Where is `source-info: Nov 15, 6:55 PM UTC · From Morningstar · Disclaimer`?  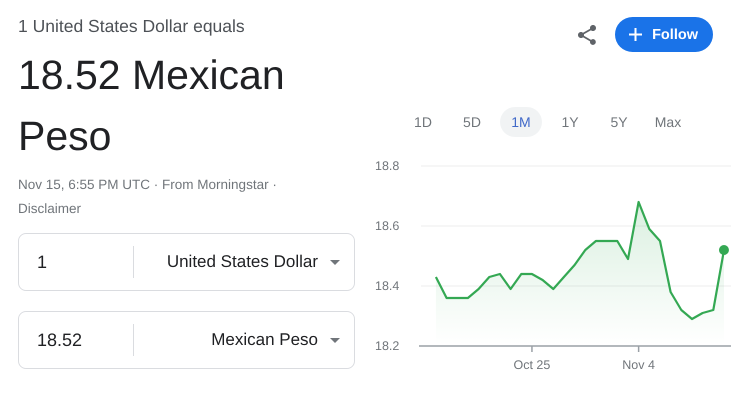
source-info: Nov 15, 6:55 PM UTC · From Morningstar · Disclaimer is located at coordinates (148, 197).